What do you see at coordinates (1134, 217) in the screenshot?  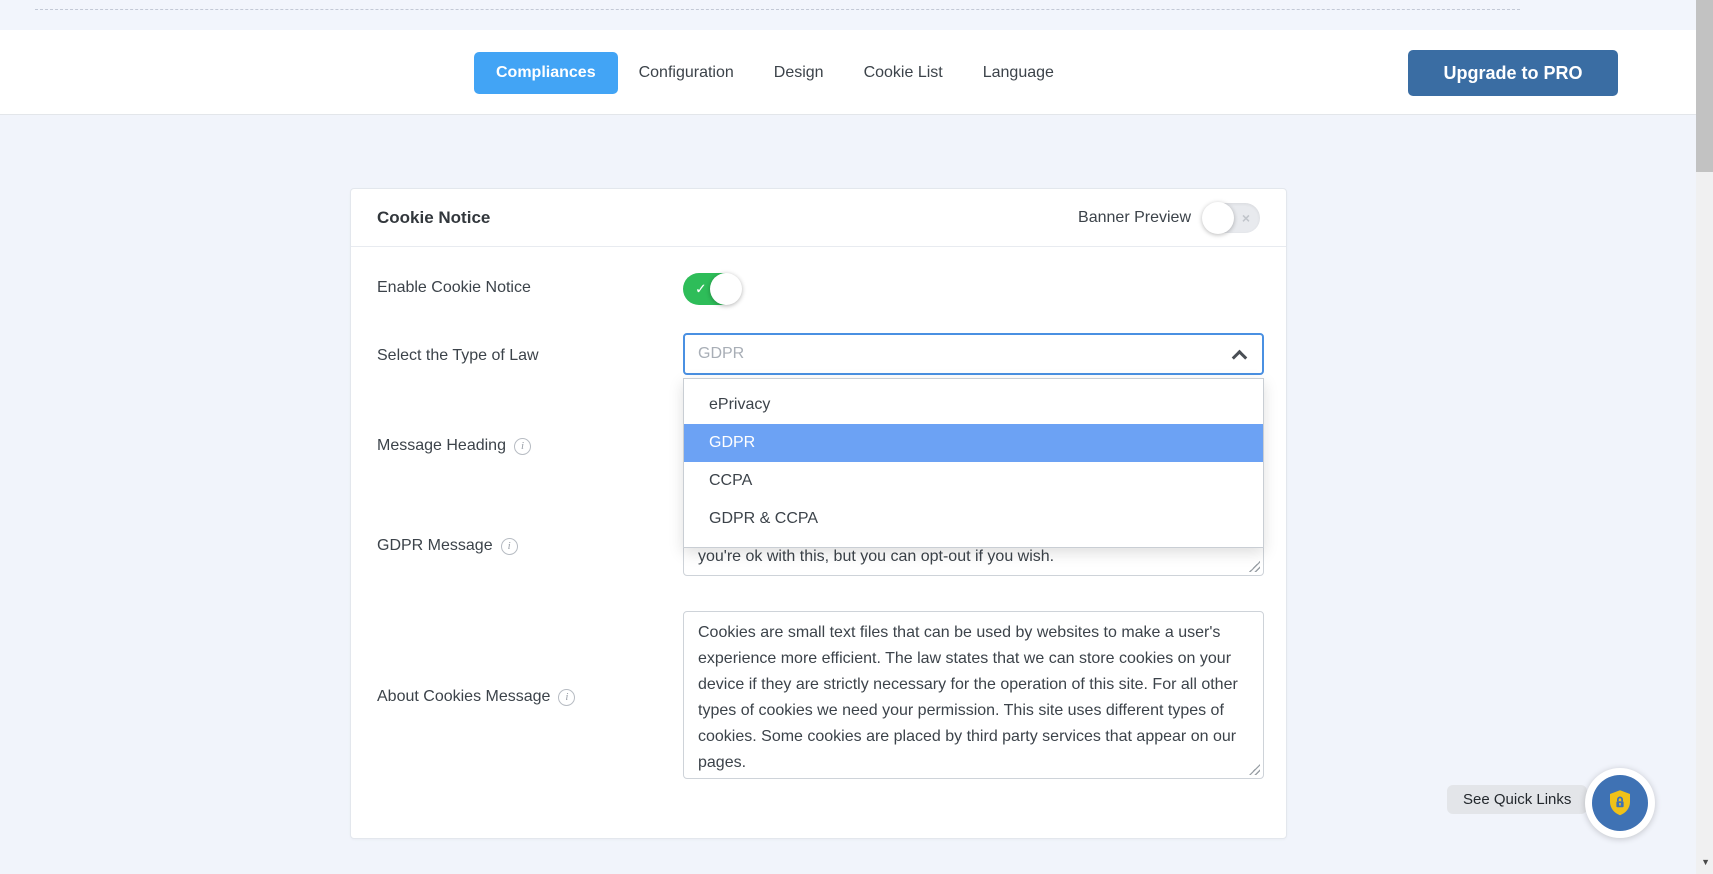 I see `banner-preview-label: Banner Preview` at bounding box center [1134, 217].